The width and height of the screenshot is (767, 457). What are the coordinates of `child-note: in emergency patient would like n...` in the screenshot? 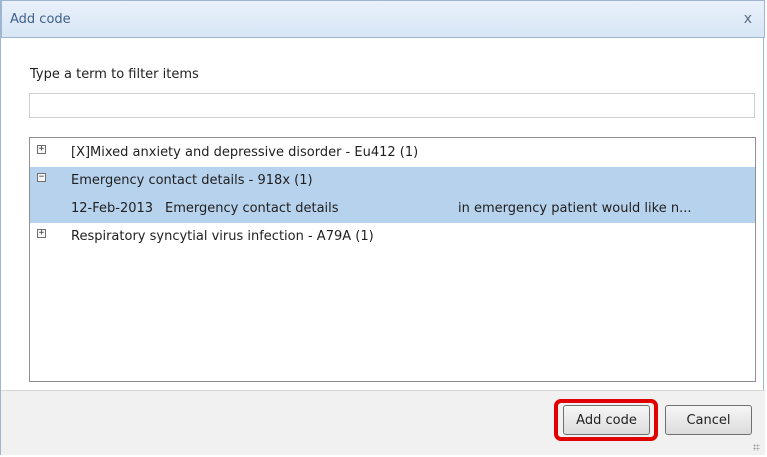 It's located at (575, 208).